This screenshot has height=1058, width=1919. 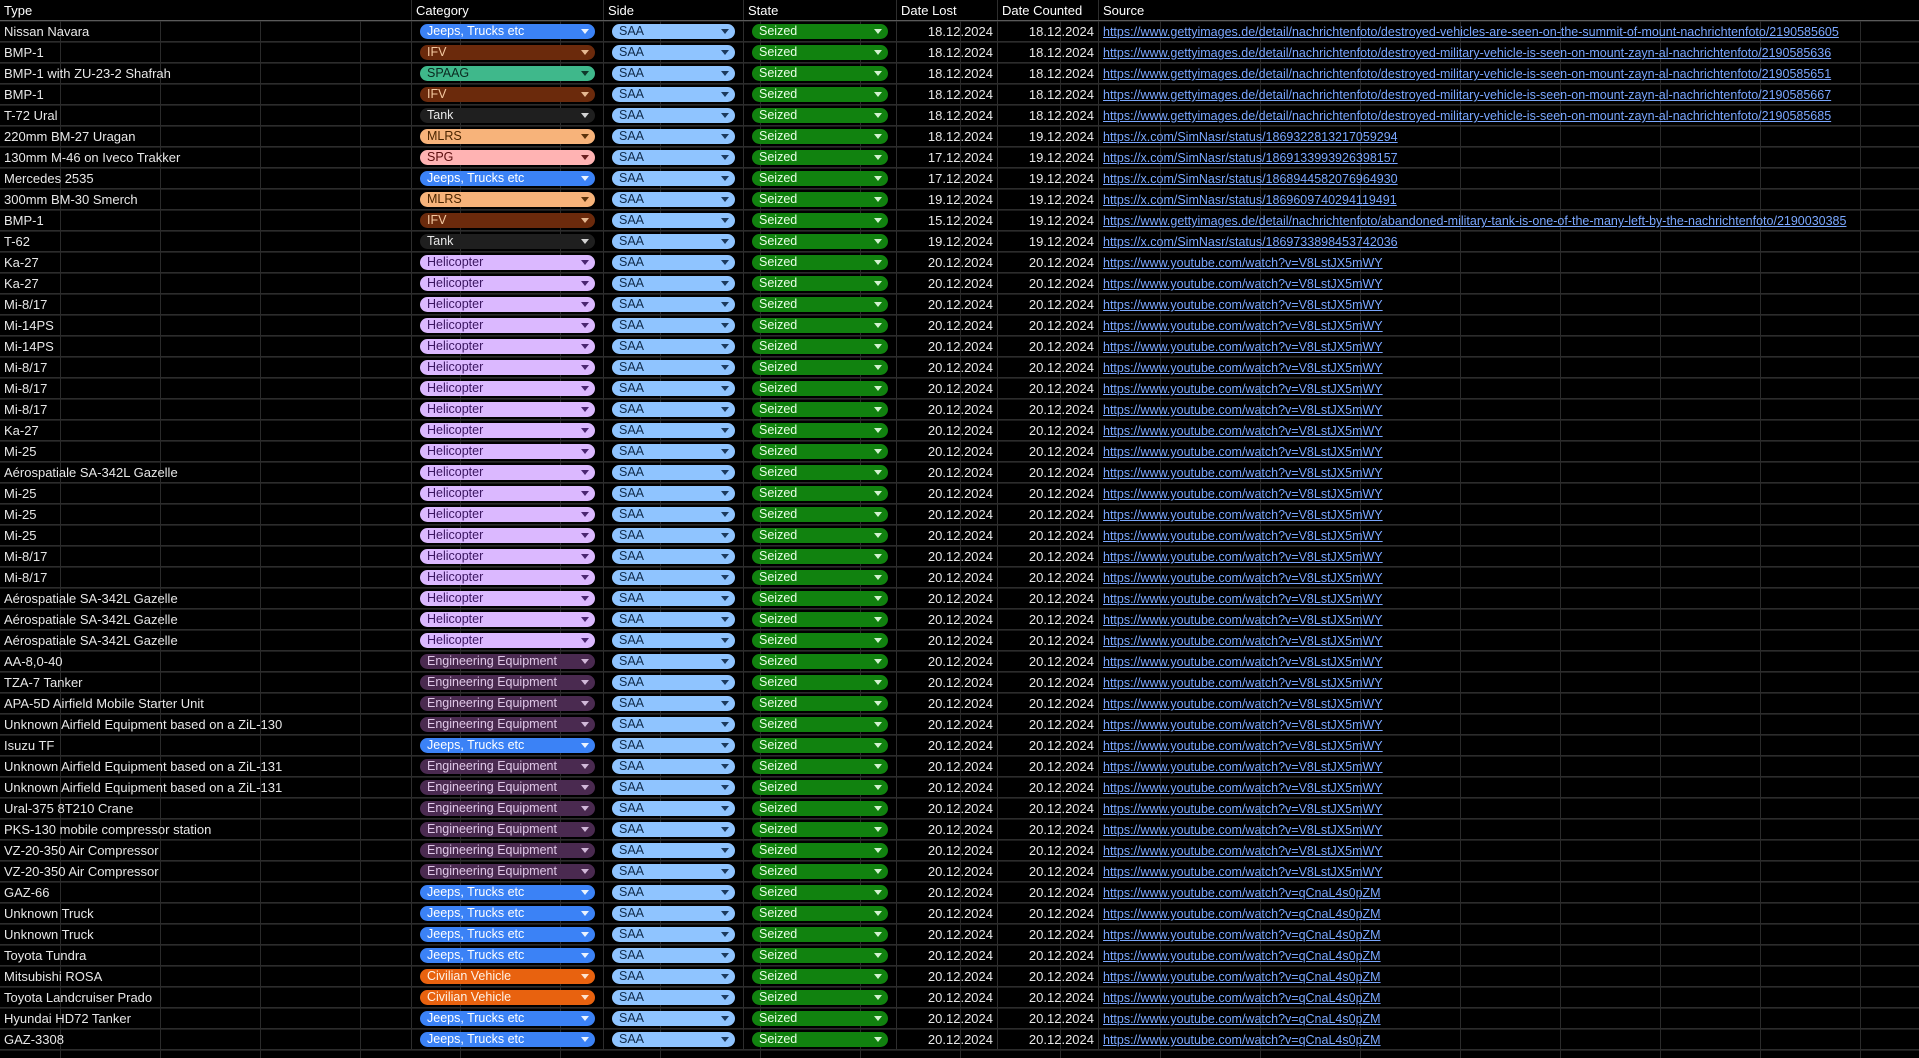 I want to click on type-cell: BMP-1 with ZU-23-2 Shafrah, so click(x=206, y=73).